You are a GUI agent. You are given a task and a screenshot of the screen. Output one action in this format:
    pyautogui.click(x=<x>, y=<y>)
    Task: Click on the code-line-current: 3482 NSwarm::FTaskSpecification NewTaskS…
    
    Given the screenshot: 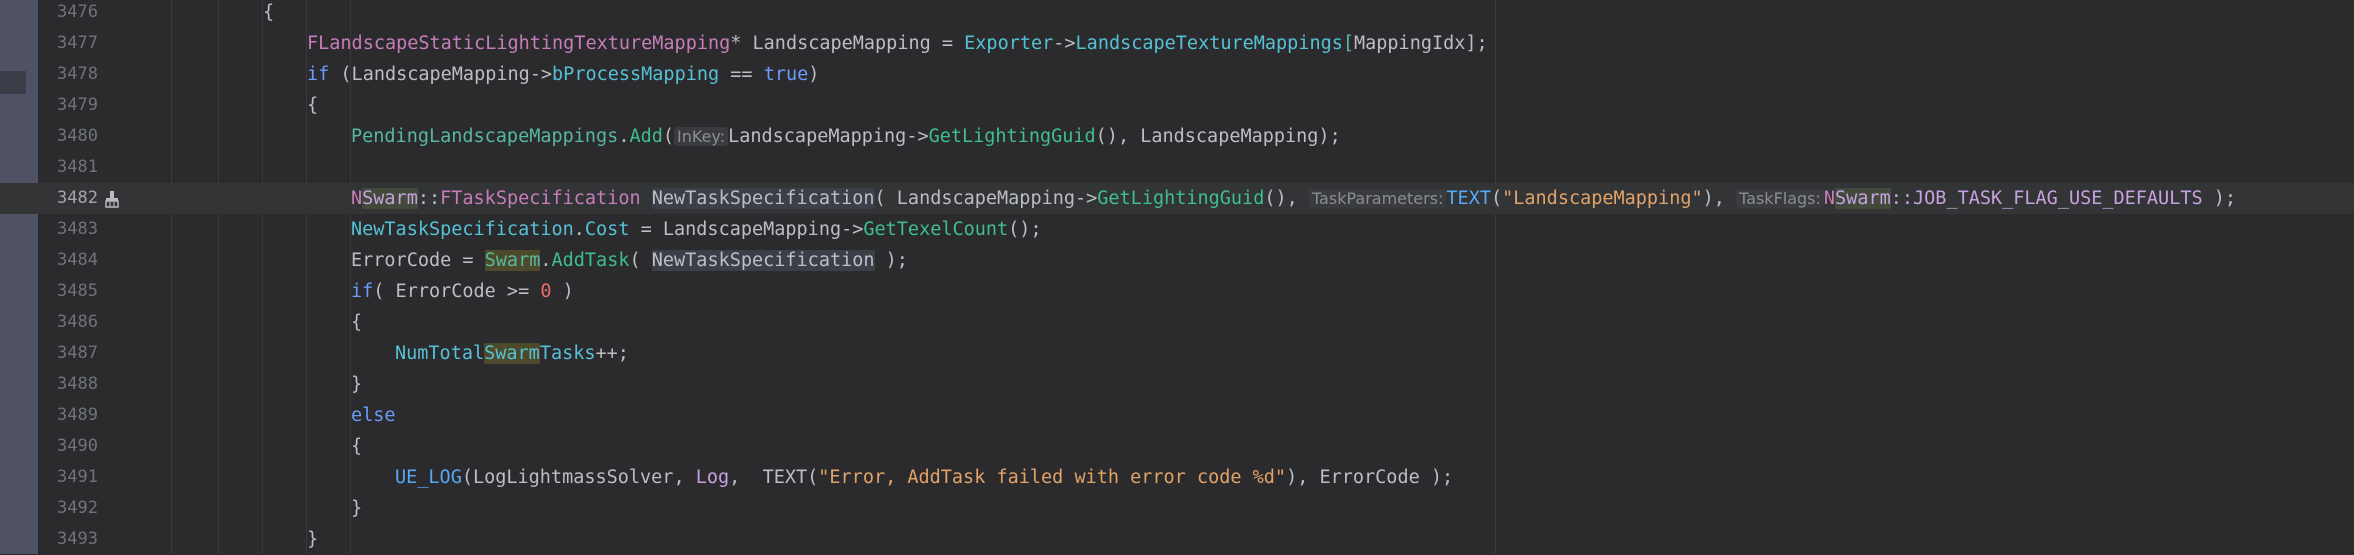 What is the action you would take?
    pyautogui.click(x=1177, y=198)
    